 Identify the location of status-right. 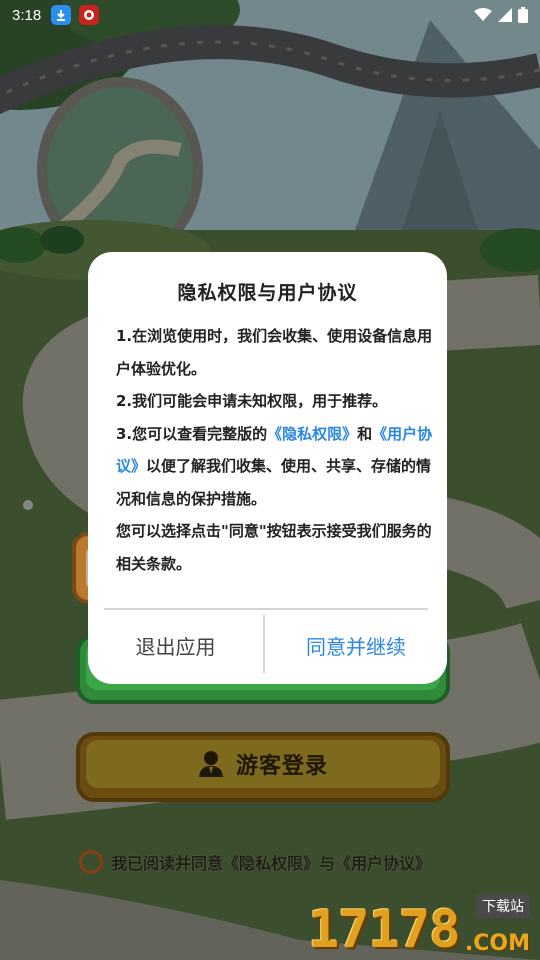
(501, 15).